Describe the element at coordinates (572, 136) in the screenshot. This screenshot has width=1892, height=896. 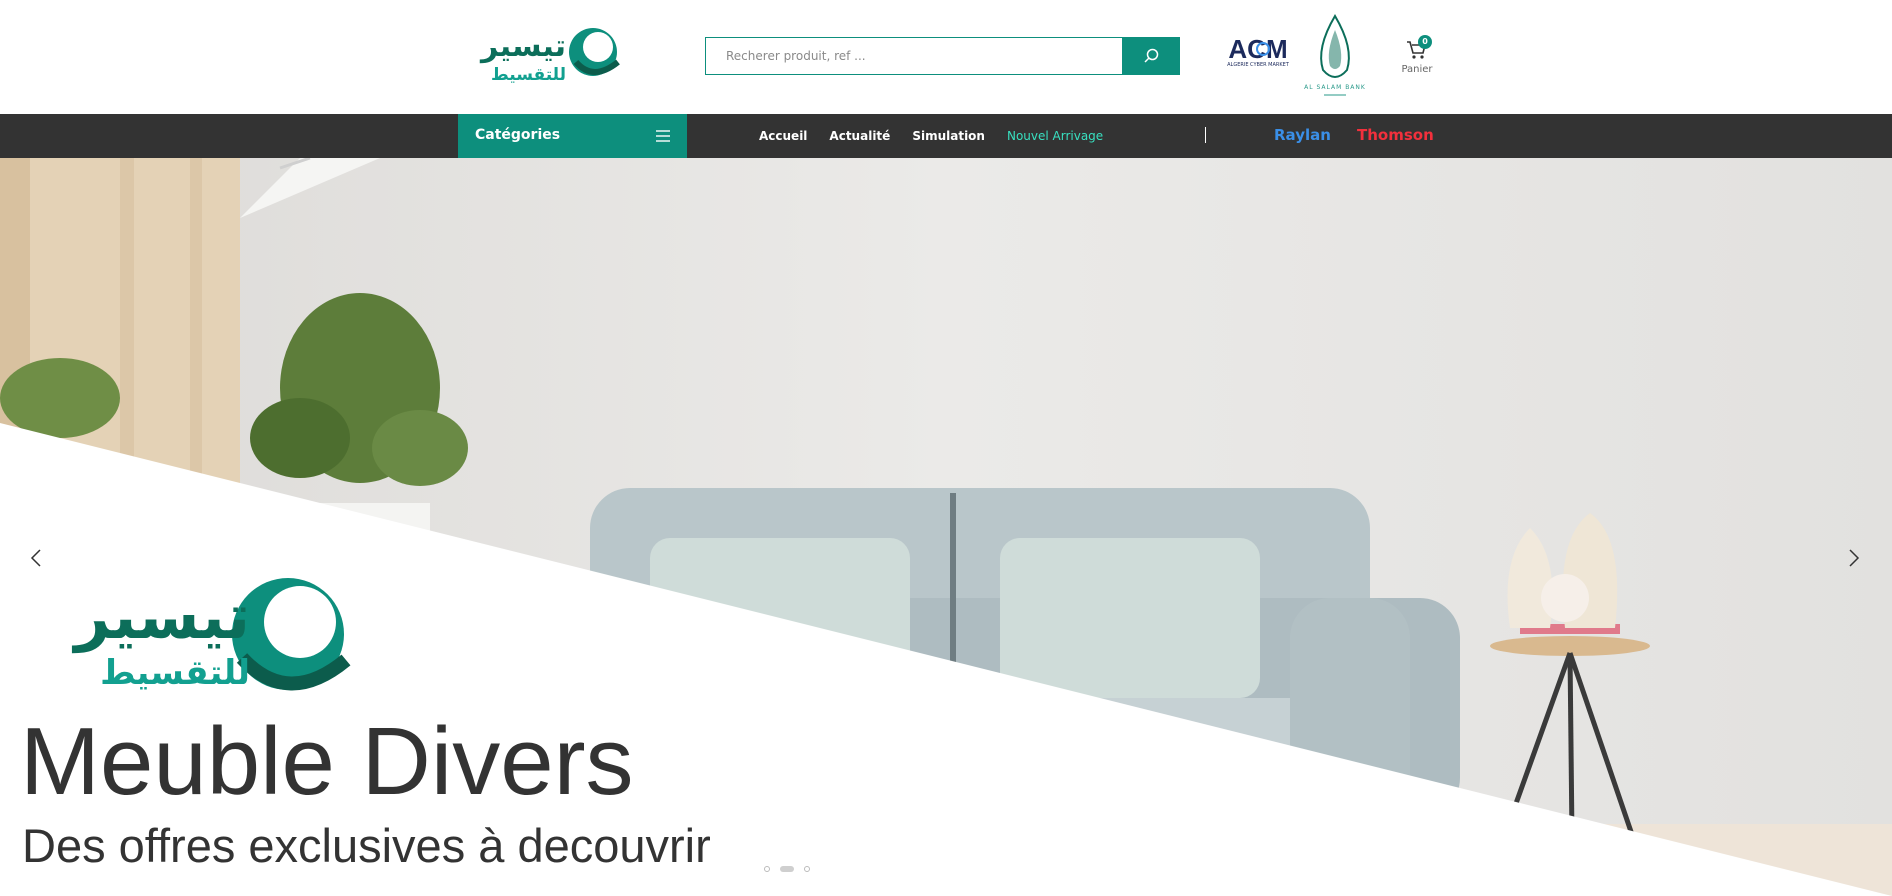
I see `categories-menu-button: Catégories` at that location.